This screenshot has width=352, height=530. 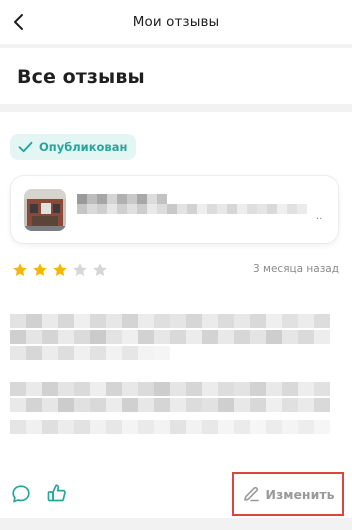 I want to click on product-ellipsis: .., so click(x=319, y=216).